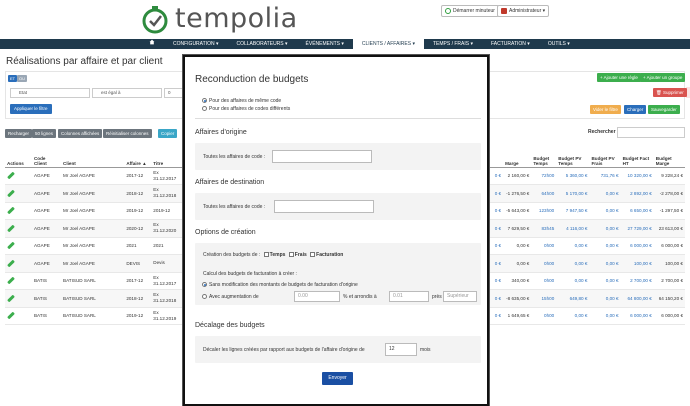 This screenshot has width=690, height=406. Describe the element at coordinates (603, 132) in the screenshot. I see `search-label: Rechercher :` at that location.